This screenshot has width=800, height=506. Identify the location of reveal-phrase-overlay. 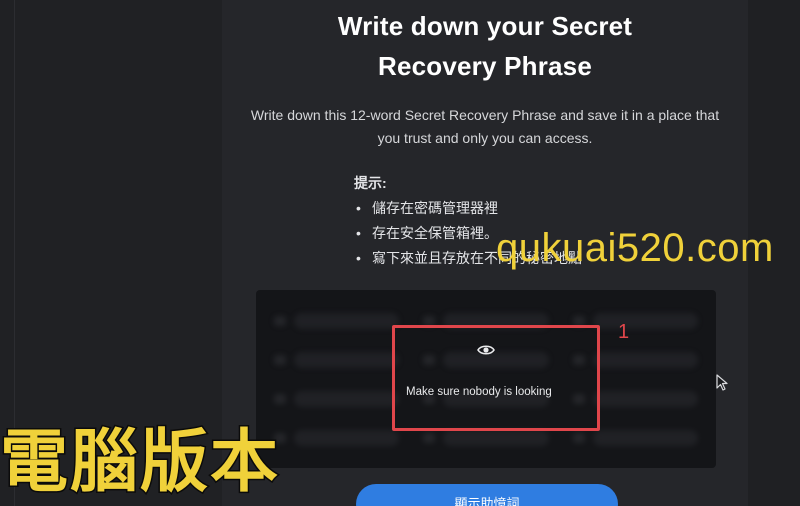
(496, 378).